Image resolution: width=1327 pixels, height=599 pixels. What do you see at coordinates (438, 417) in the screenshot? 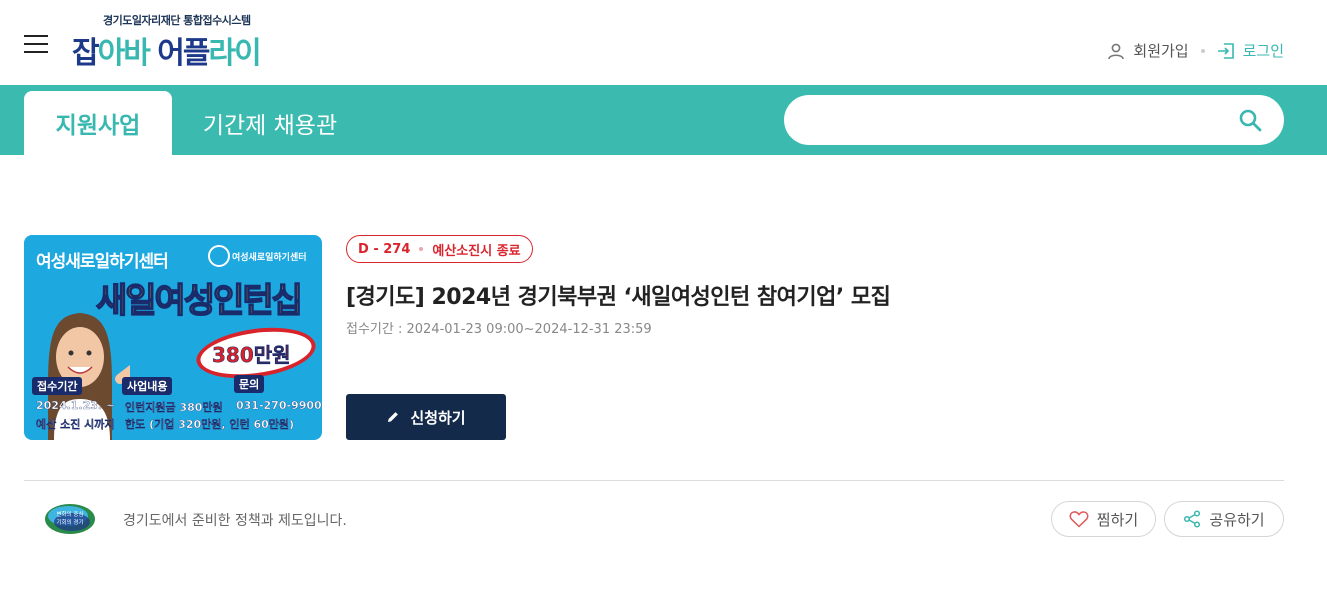
I see `apply-label: 신청하기` at bounding box center [438, 417].